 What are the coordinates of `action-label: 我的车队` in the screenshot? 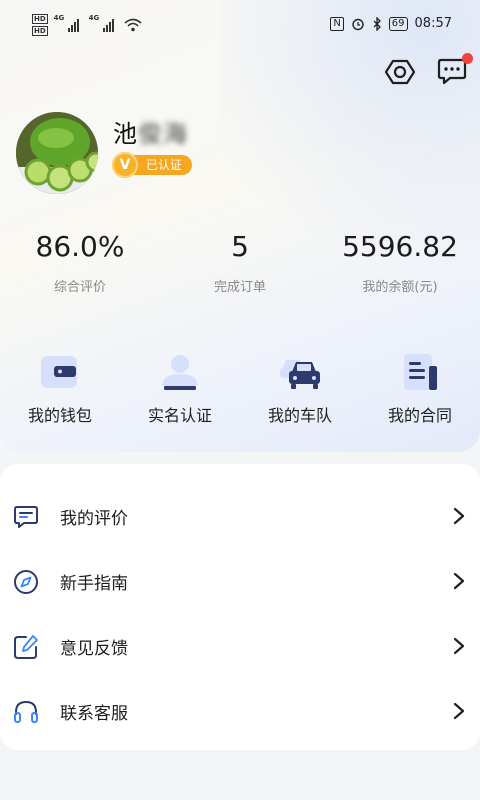 It's located at (299, 415).